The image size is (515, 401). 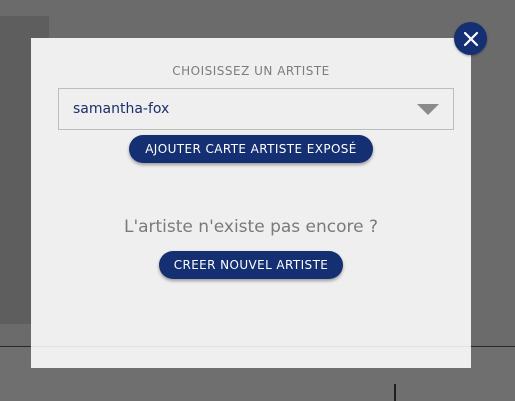 I want to click on add-exhibited-artist-card-button: AJOUTER CARTE ARTISTE EXPOSÉ, so click(x=251, y=149).